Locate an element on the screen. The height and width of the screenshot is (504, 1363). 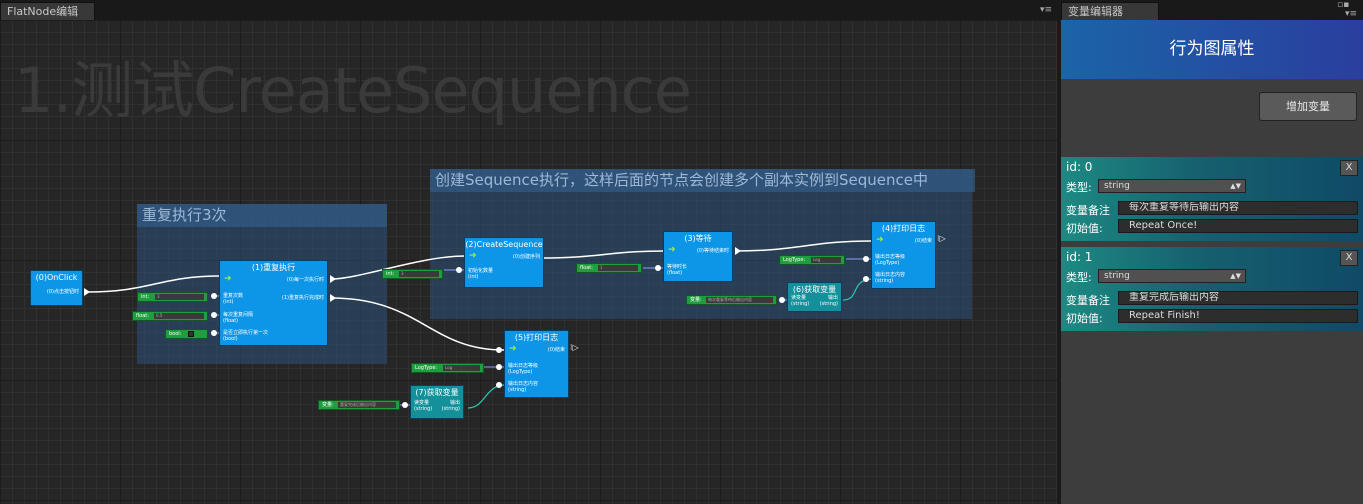
node-title: (0)OnClick is located at coordinates (56, 277).